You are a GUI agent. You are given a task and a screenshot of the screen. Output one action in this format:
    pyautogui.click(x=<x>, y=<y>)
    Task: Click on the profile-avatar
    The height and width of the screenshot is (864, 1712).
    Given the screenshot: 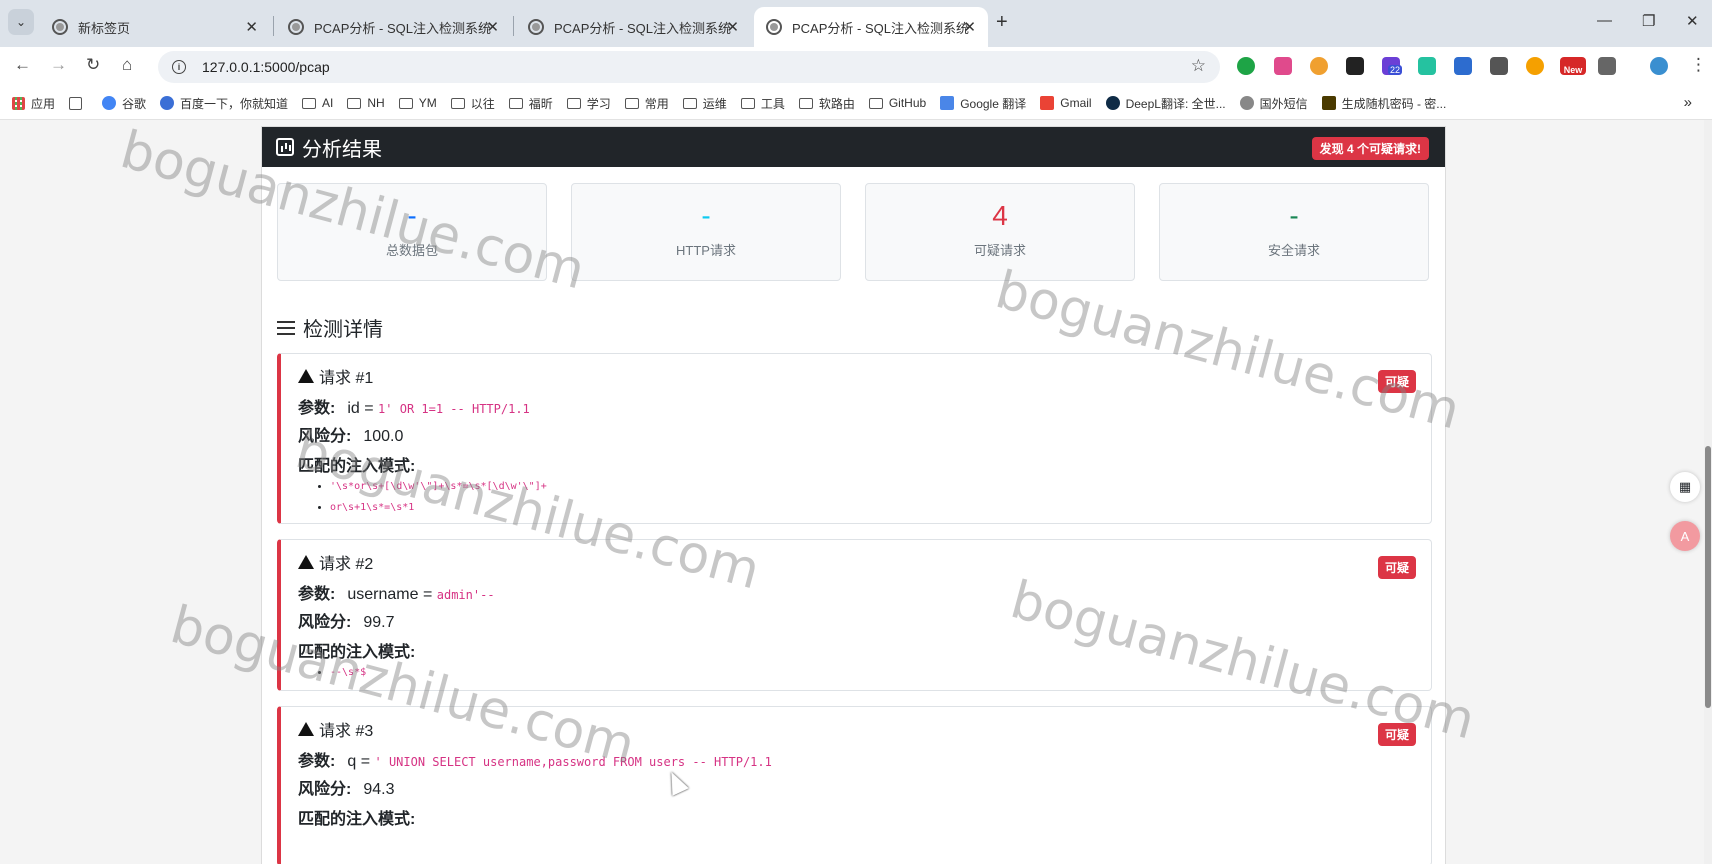 What is the action you would take?
    pyautogui.click(x=1659, y=66)
    